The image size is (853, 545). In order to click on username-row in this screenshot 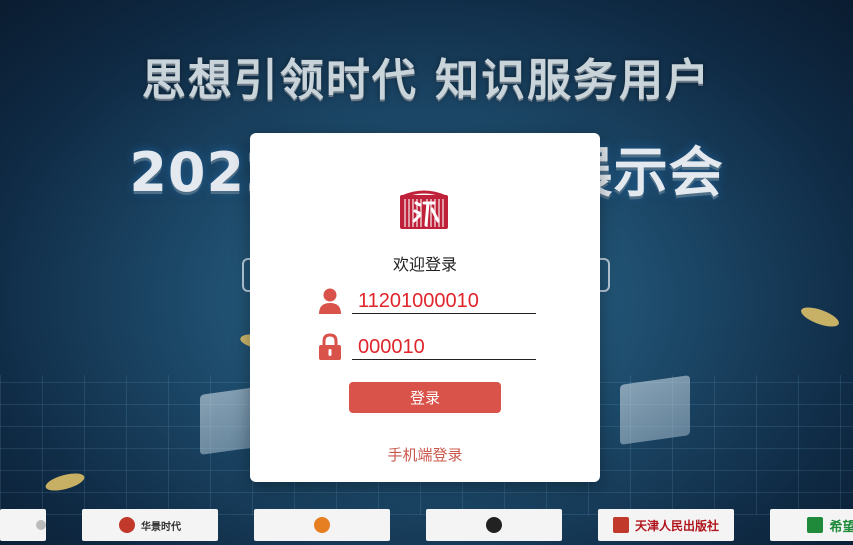, I will do `click(427, 302)`.